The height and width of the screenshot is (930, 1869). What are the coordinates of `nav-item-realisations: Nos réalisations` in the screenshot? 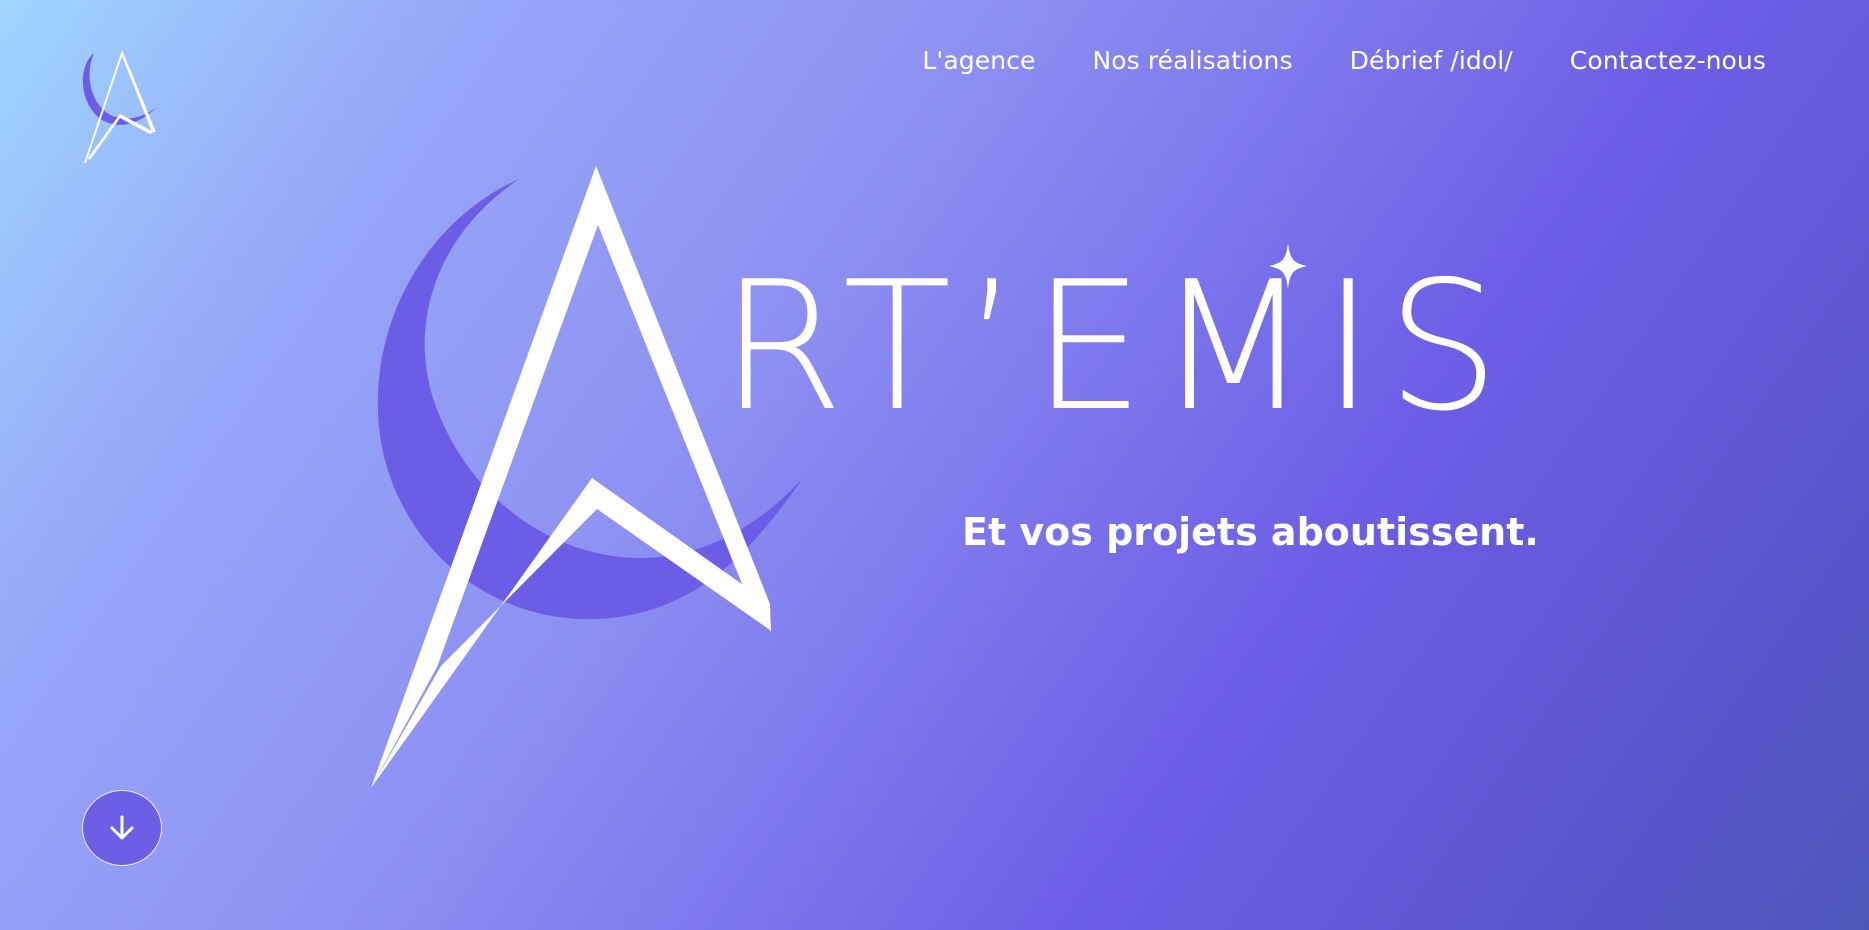 It's located at (1192, 60).